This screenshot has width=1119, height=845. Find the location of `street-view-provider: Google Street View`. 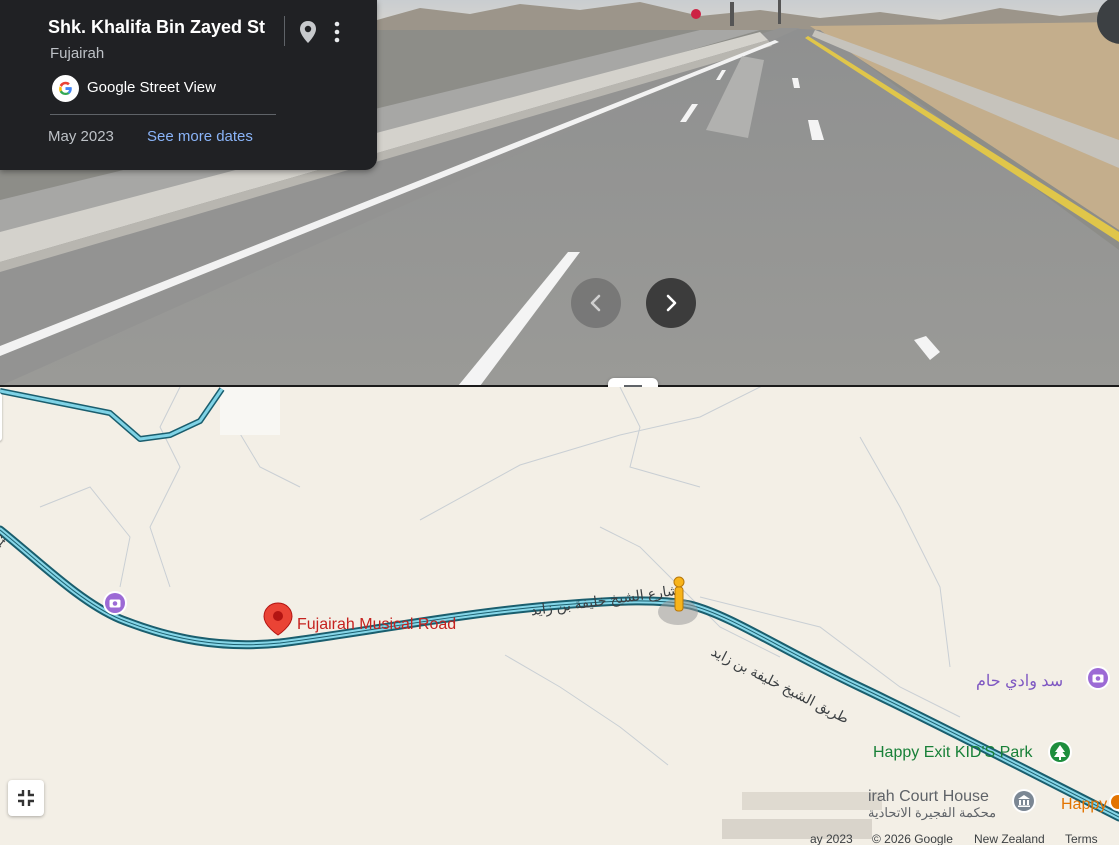

street-view-provider: Google Street View is located at coordinates (151, 87).